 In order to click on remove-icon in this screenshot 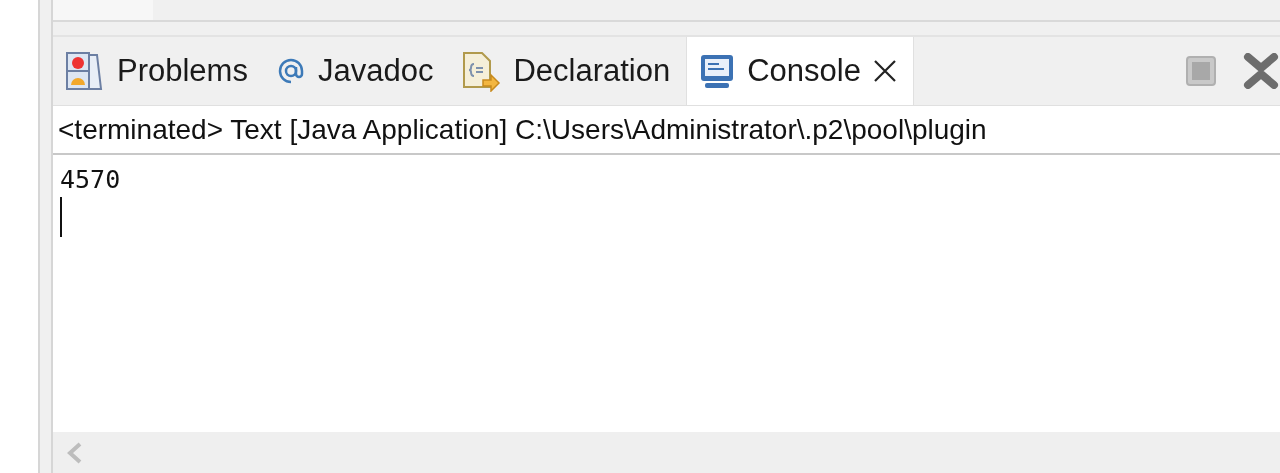, I will do `click(1261, 71)`.